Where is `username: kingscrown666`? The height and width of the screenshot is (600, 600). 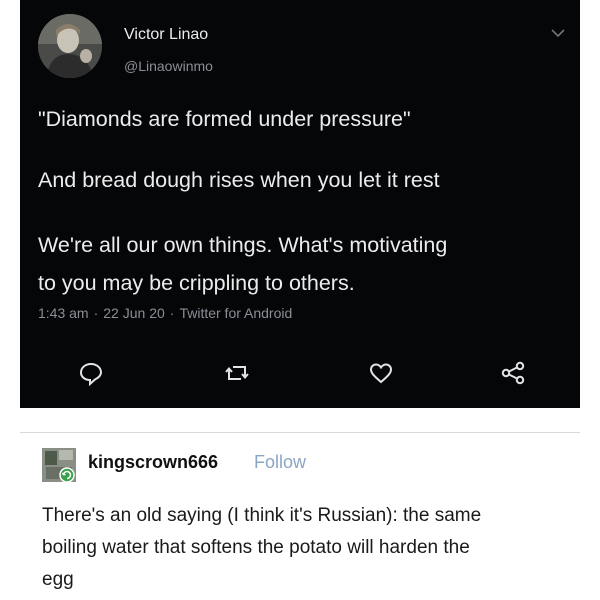
username: kingscrown666 is located at coordinates (153, 462).